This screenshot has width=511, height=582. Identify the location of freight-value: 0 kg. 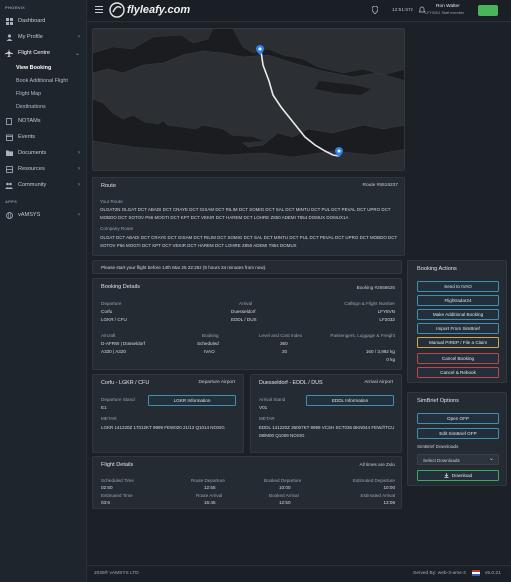
(390, 359).